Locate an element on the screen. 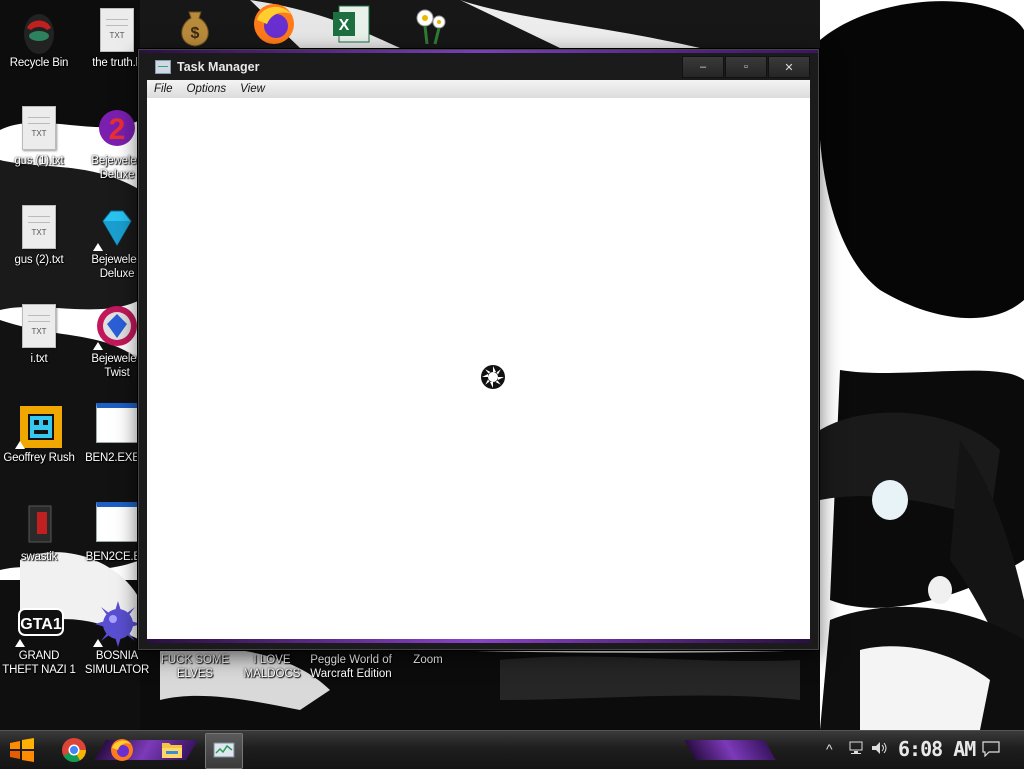 Image resolution: width=1024 pixels, height=769 pixels. svg-text: GTA1 is located at coordinates (41, 624).